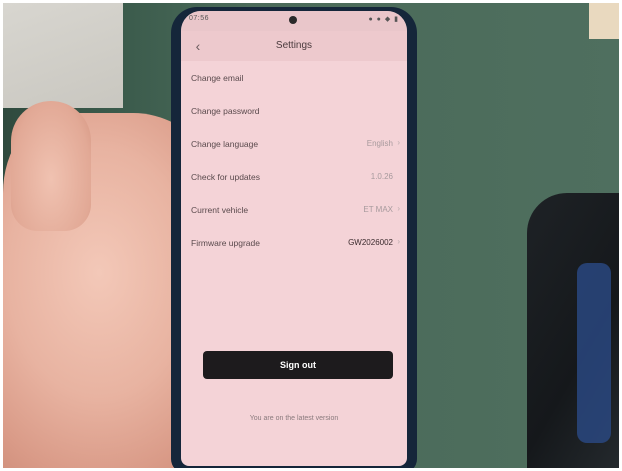  I want to click on page-title: Settings, so click(294, 45).